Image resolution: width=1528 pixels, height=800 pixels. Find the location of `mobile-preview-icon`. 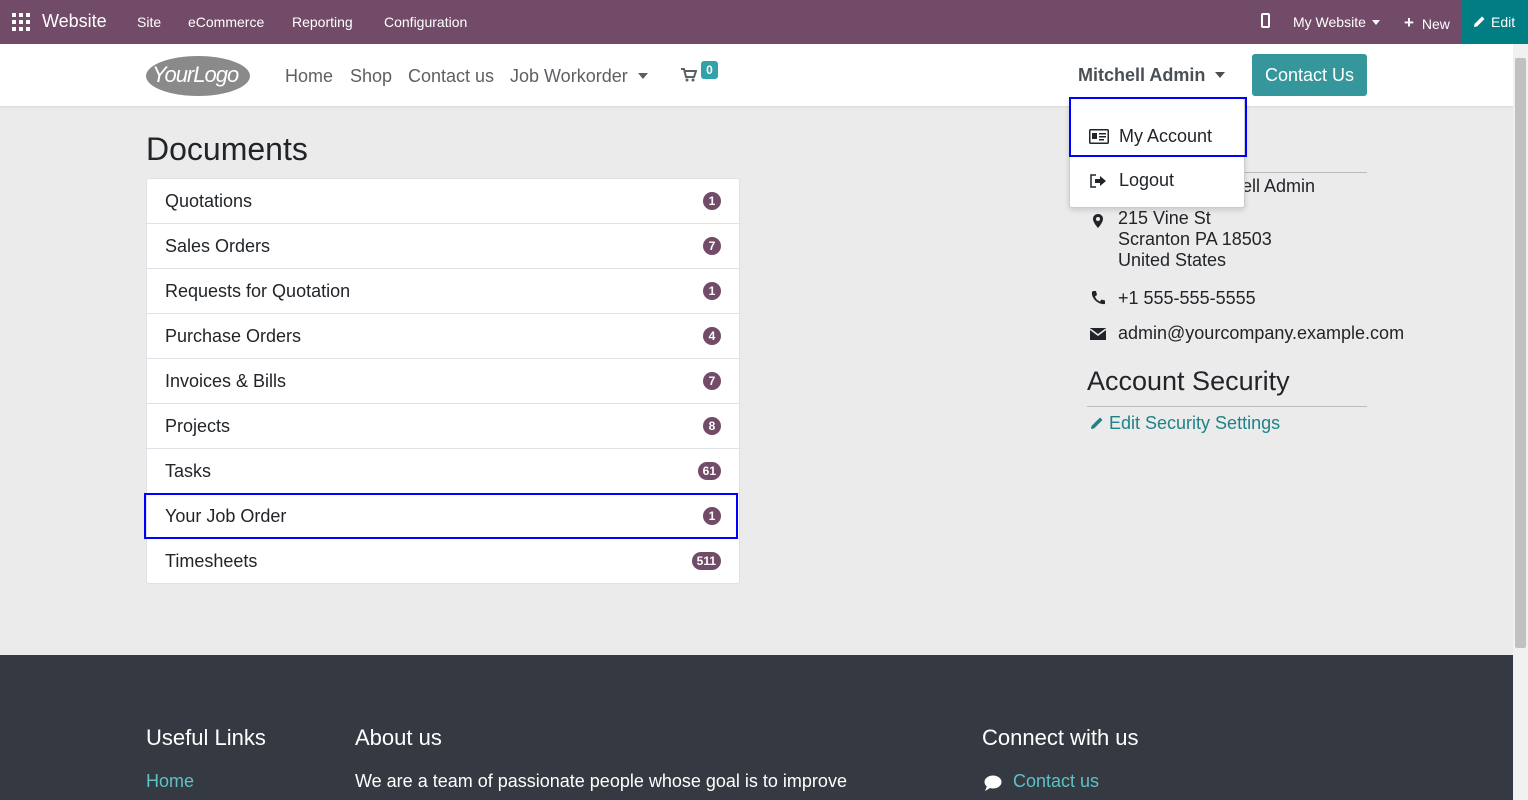

mobile-preview-icon is located at coordinates (1265, 20).